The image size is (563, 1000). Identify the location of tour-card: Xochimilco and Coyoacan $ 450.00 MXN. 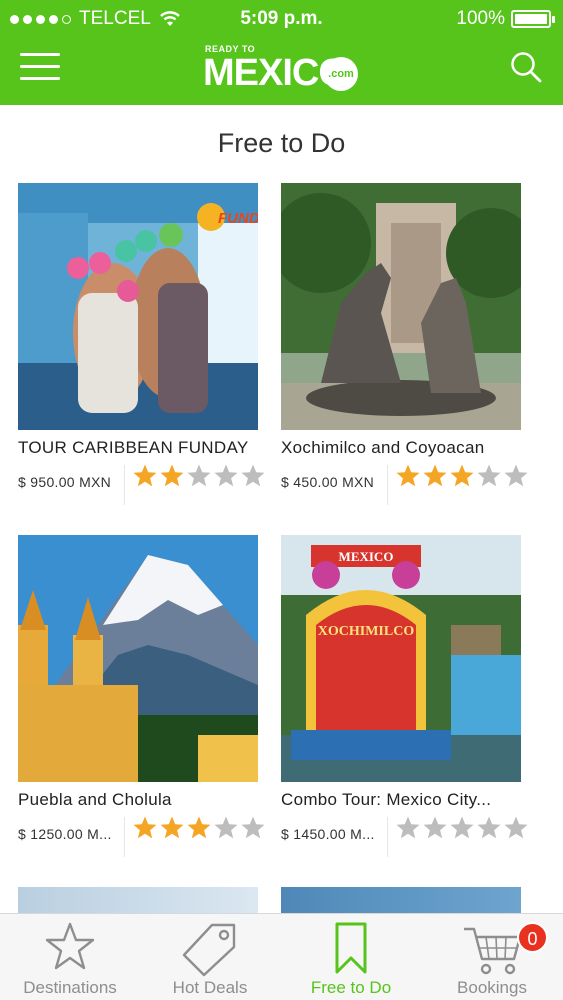
(404, 348).